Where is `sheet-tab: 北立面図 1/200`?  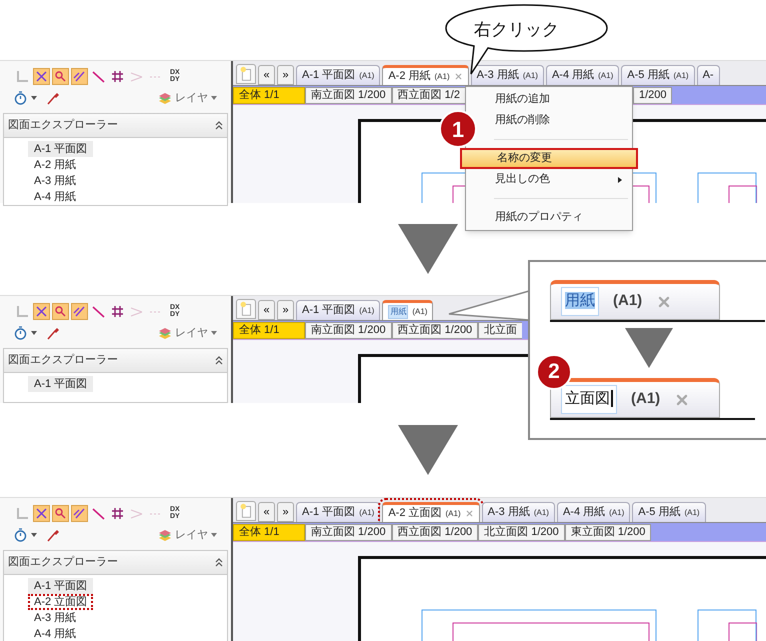 sheet-tab: 北立面図 1/200 is located at coordinates (521, 532).